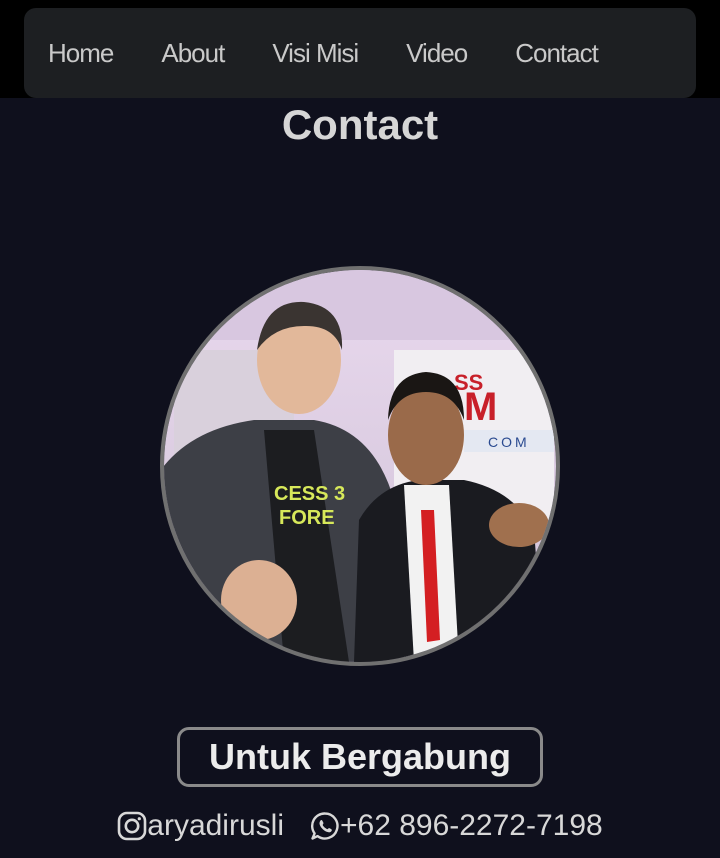 The image size is (720, 858). I want to click on nav-item-home: Home, so click(81, 53).